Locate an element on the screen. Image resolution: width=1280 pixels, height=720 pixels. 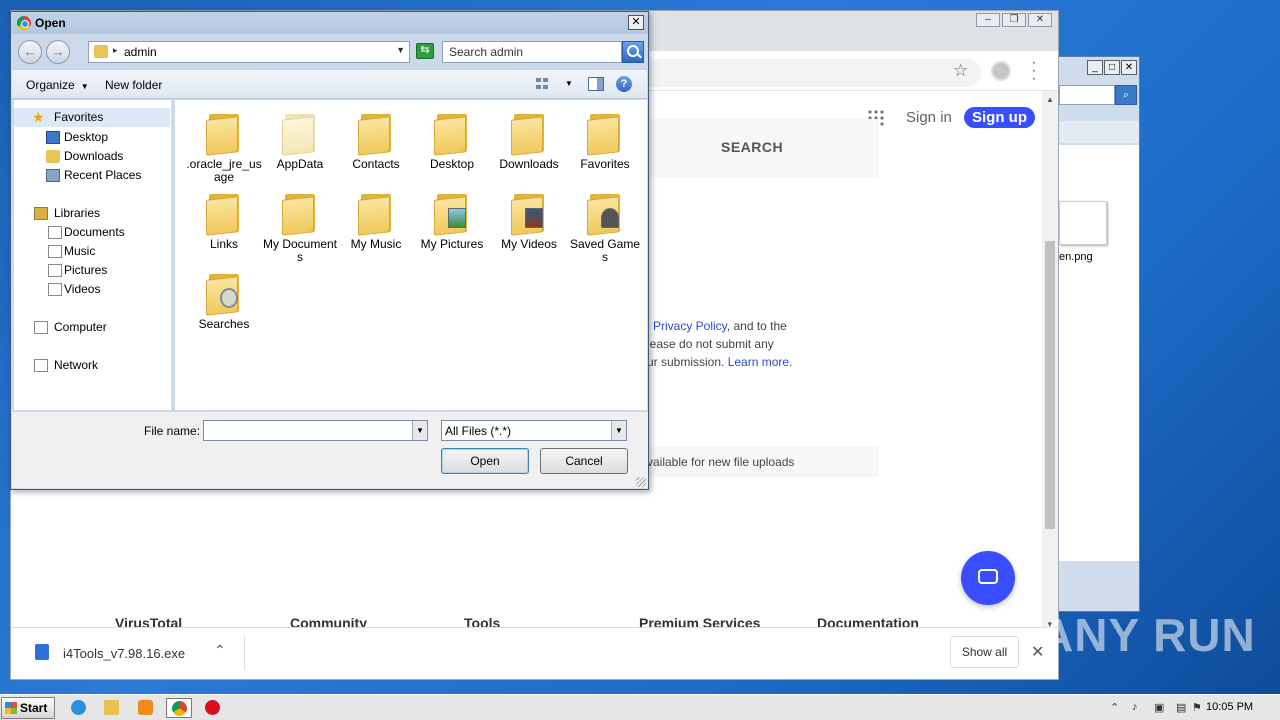
search-input: Search admin is located at coordinates (532, 52).